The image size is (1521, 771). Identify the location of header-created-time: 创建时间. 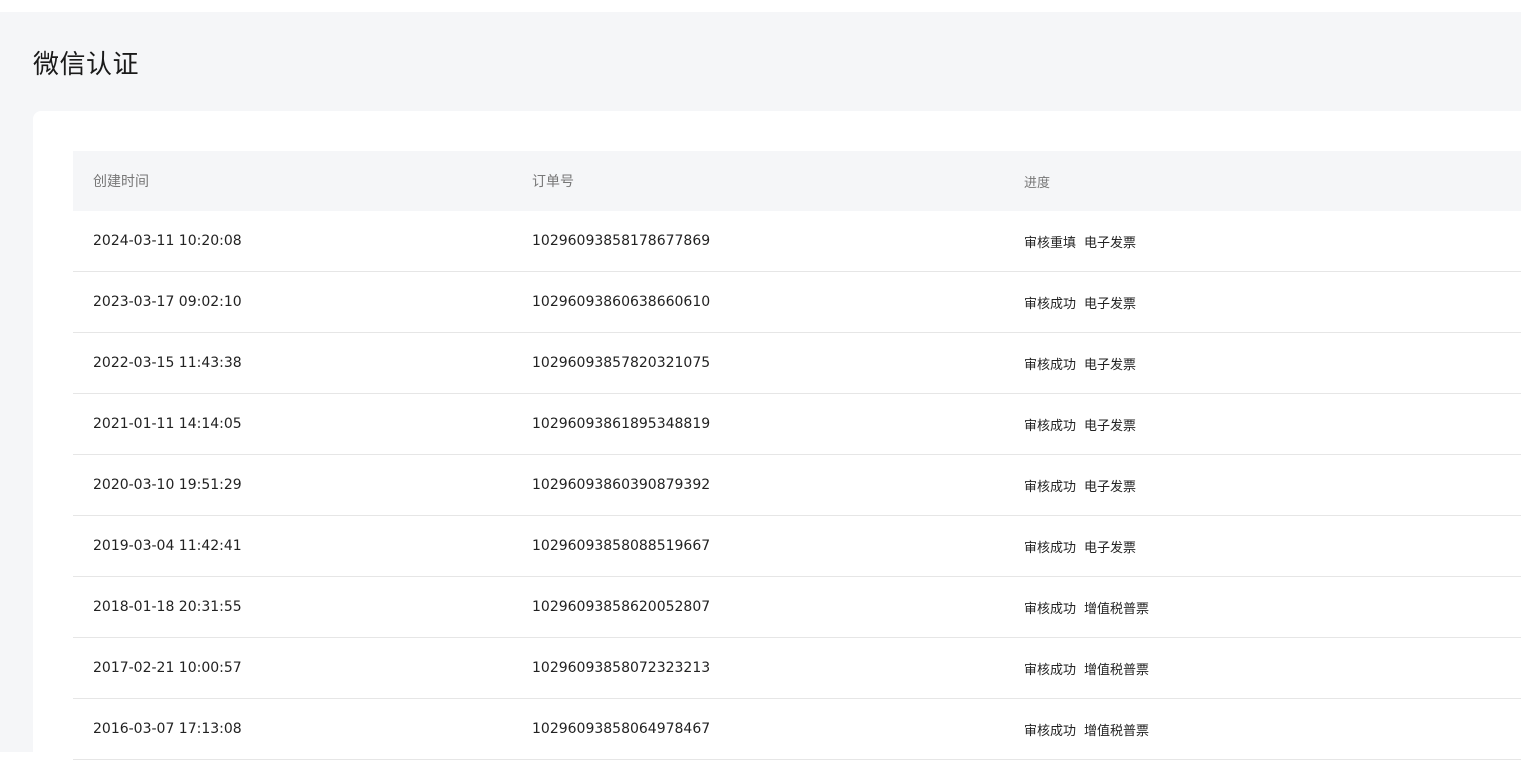
(121, 182).